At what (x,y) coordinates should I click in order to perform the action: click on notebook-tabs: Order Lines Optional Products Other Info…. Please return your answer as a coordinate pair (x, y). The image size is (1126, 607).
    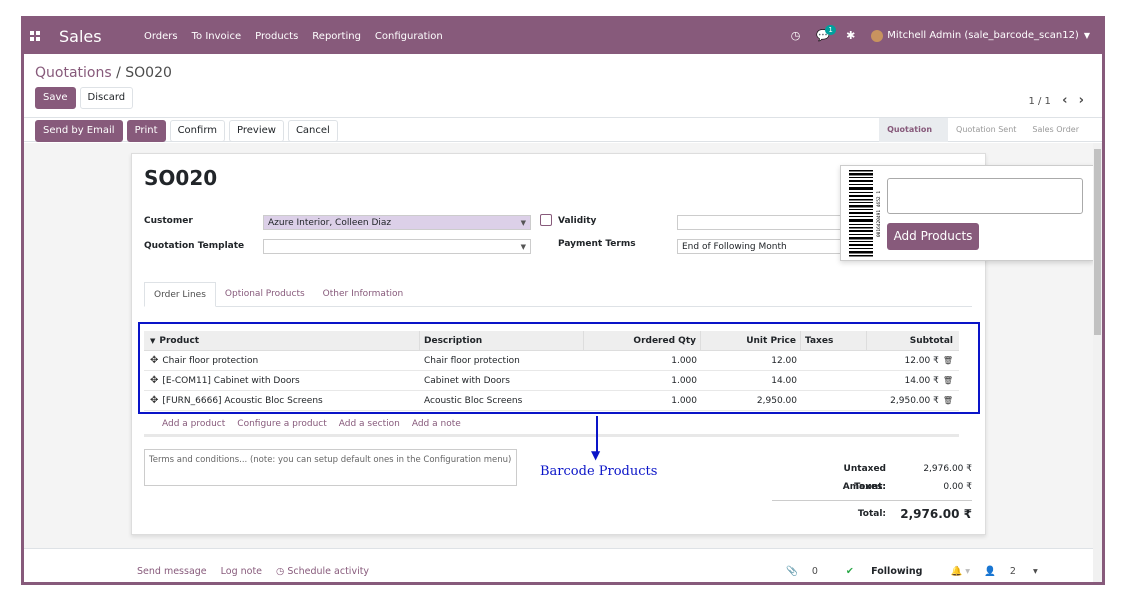
    Looking at the image, I should click on (558, 294).